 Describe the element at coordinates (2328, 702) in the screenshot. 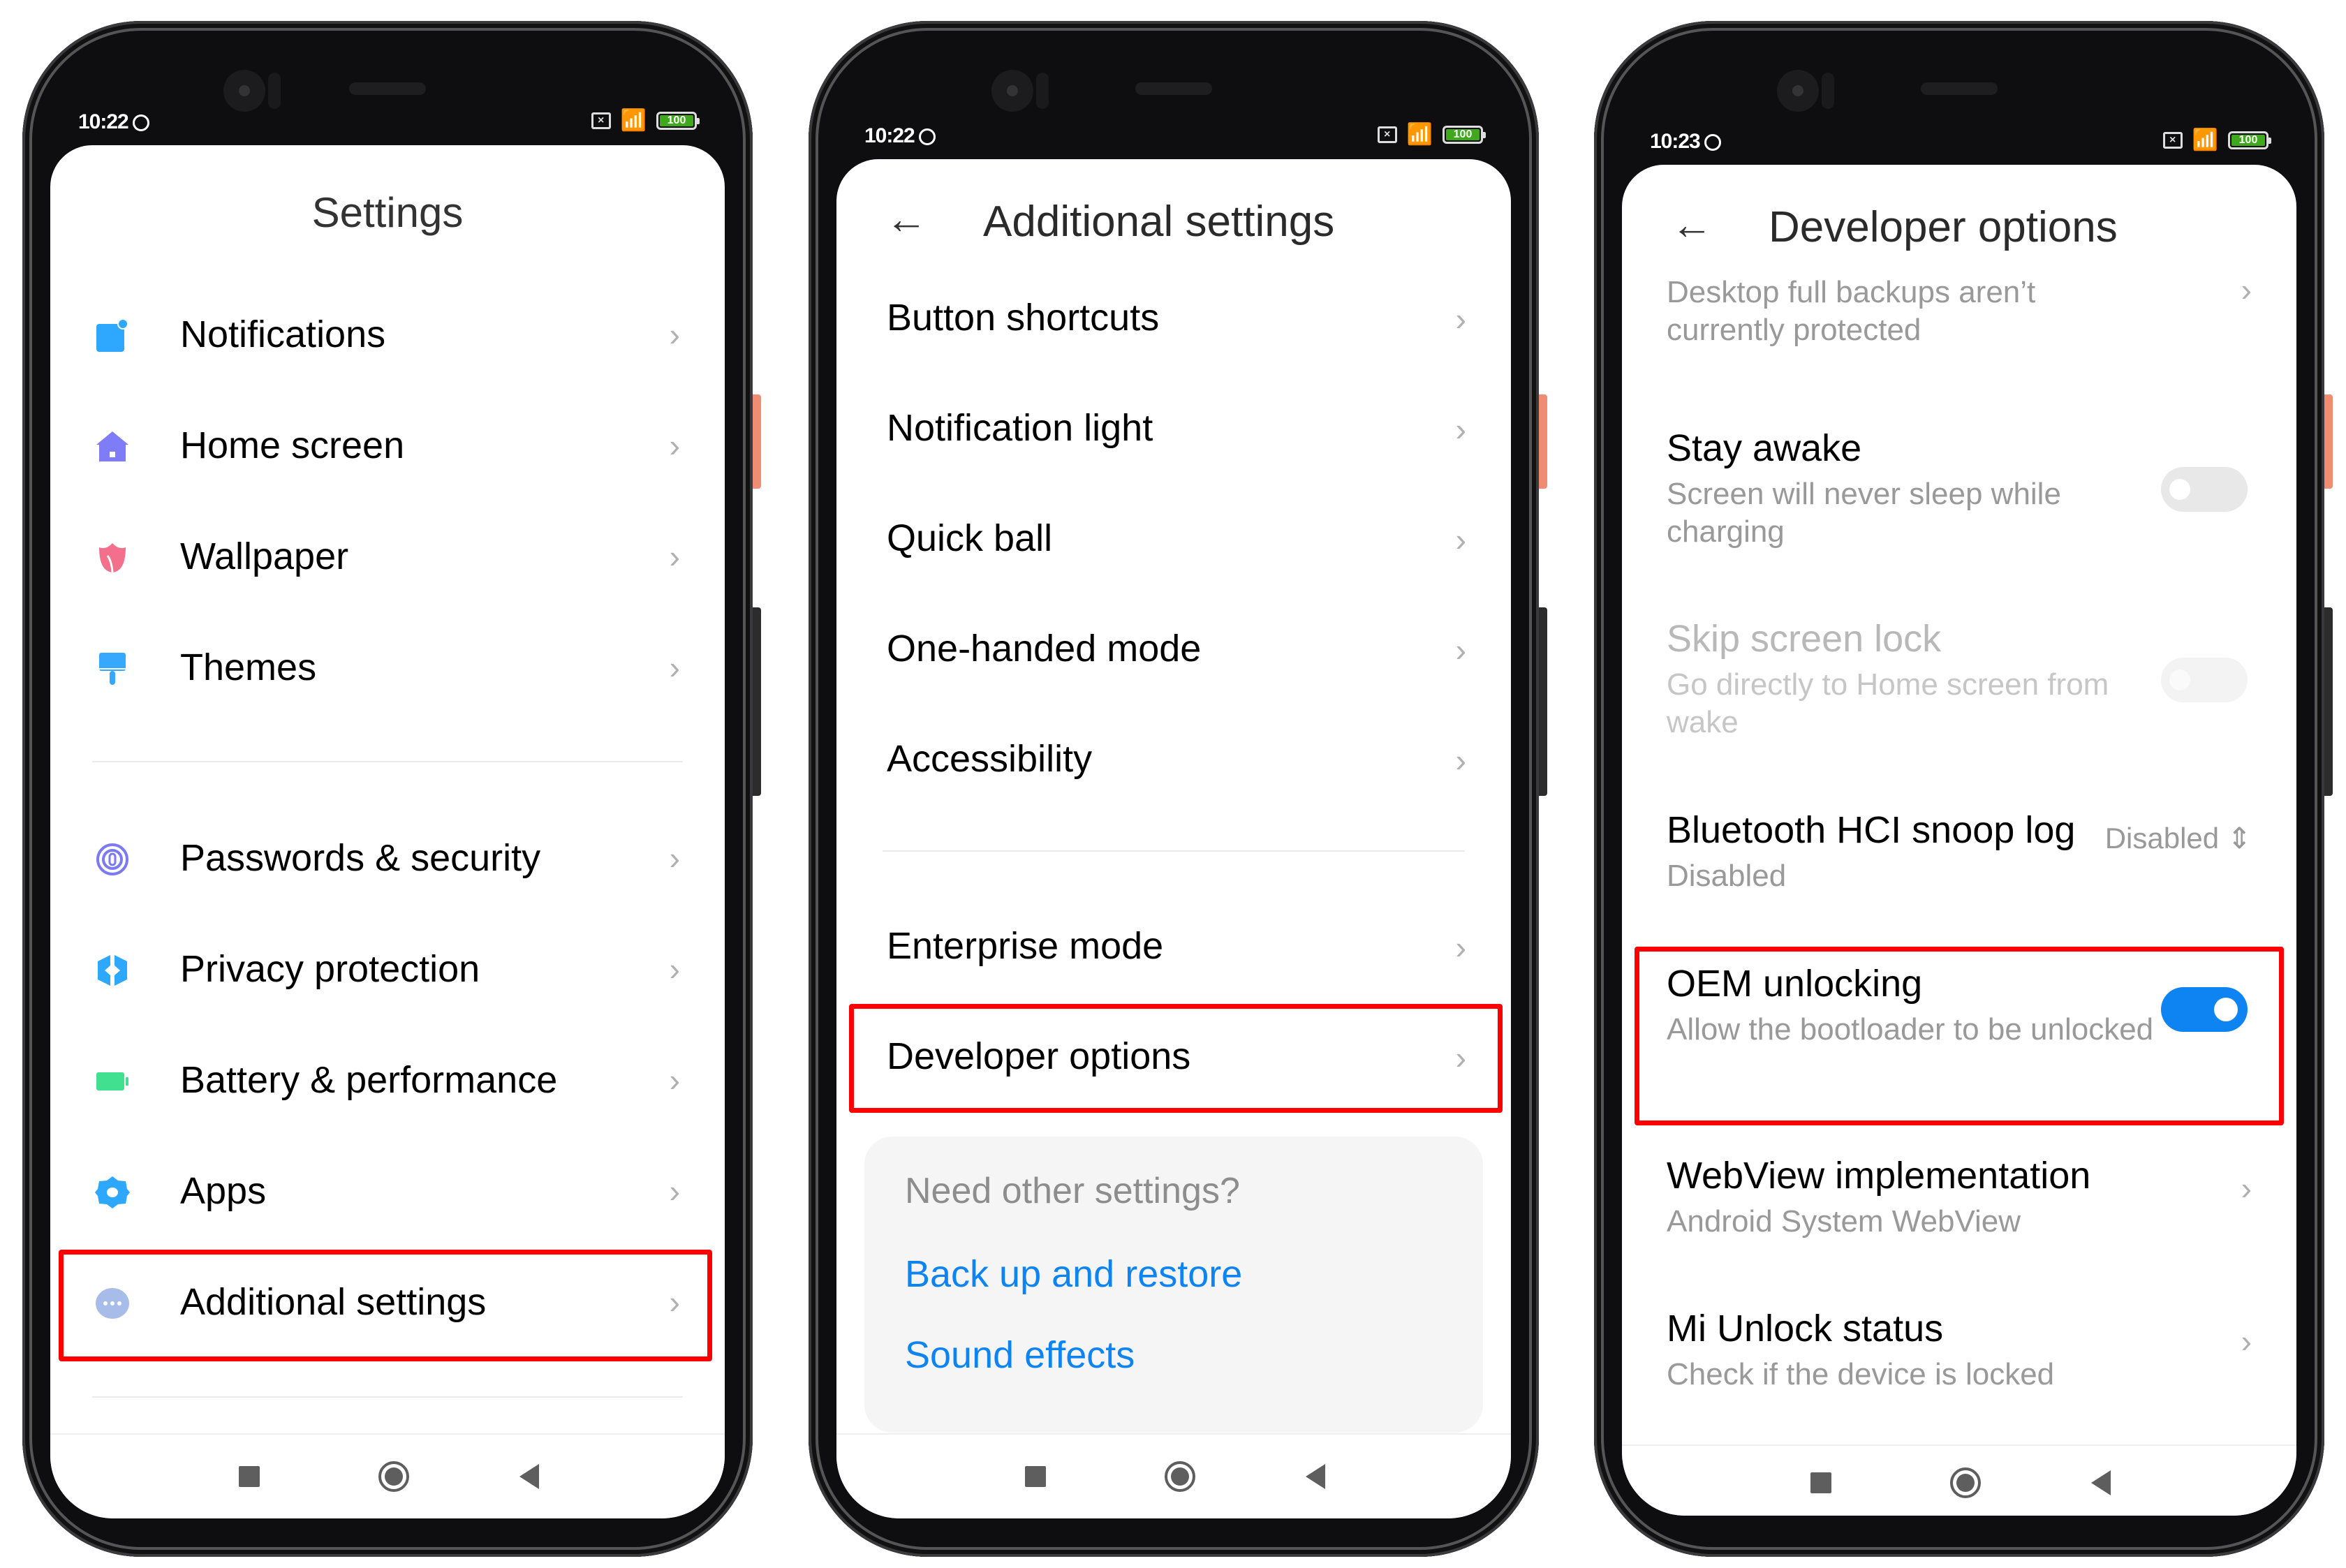

I see `power-button` at that location.